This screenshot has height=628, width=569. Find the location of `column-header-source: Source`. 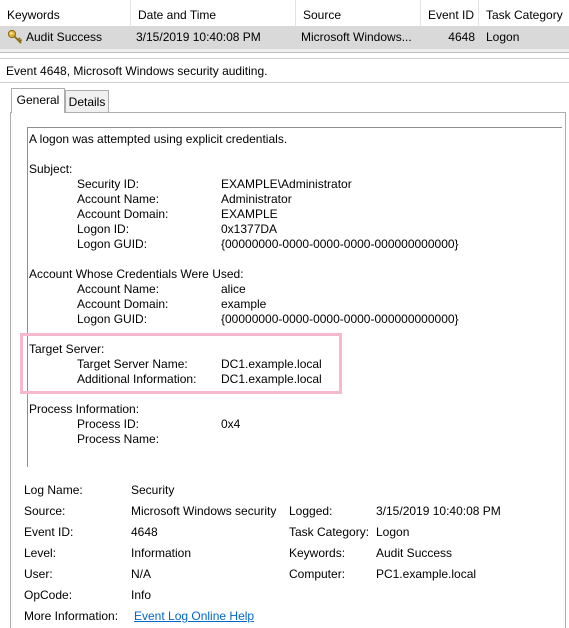

column-header-source: Source is located at coordinates (358, 13).